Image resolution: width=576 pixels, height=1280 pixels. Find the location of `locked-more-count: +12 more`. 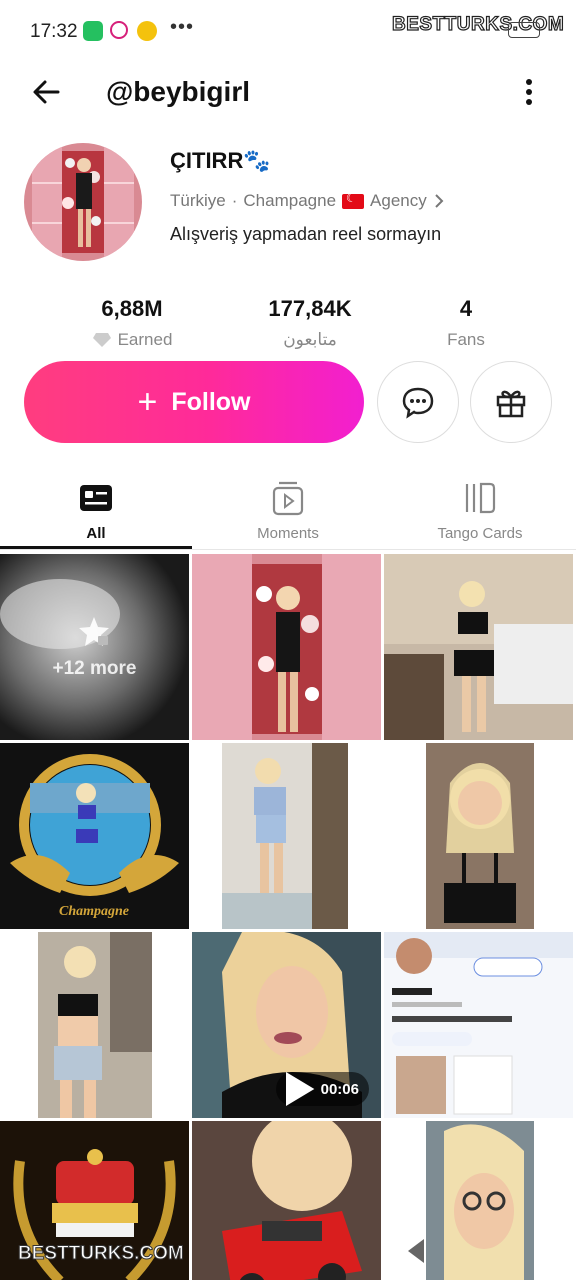

locked-more-count: +12 more is located at coordinates (94, 668).